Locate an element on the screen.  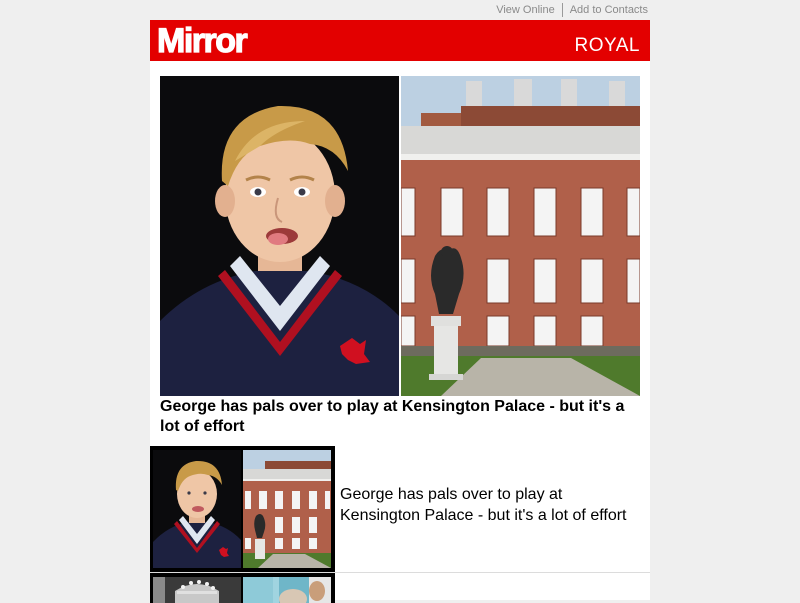
thumb-photo-palace is located at coordinates (287, 509).